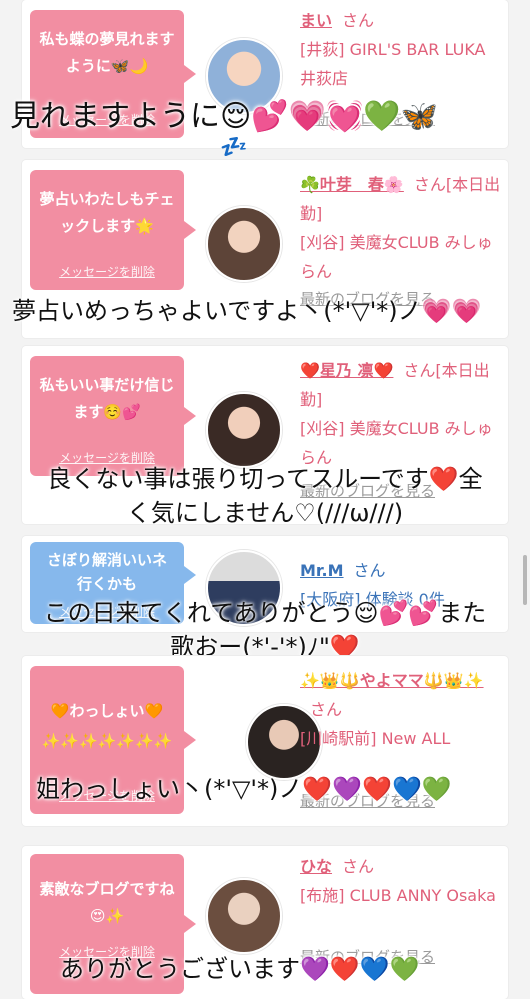 This screenshot has height=999, width=530. What do you see at coordinates (234, 147) in the screenshot?
I see `sleep-icon: 💤` at bounding box center [234, 147].